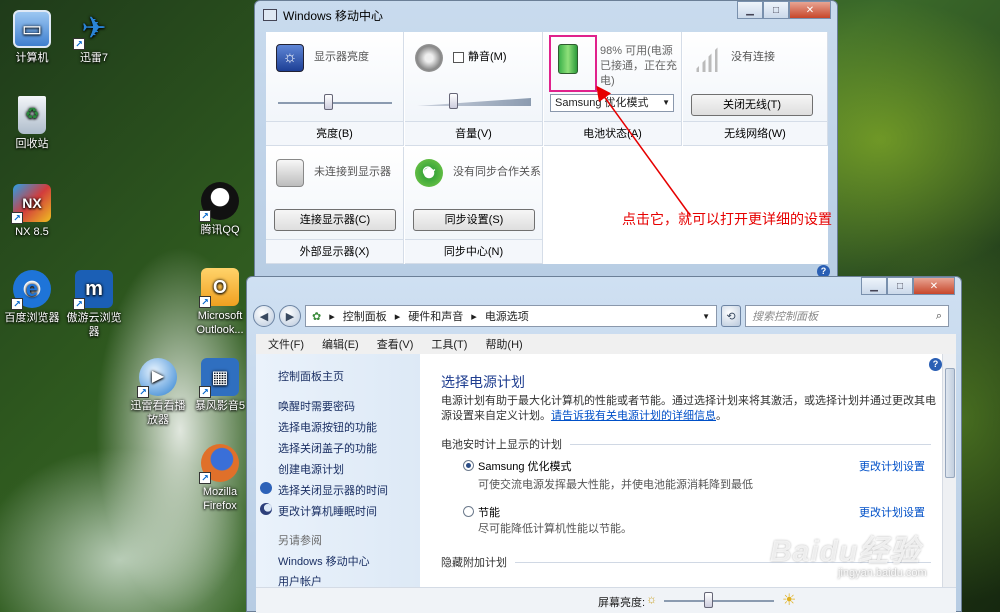  I want to click on menu-file: 文件(F), so click(286, 344).